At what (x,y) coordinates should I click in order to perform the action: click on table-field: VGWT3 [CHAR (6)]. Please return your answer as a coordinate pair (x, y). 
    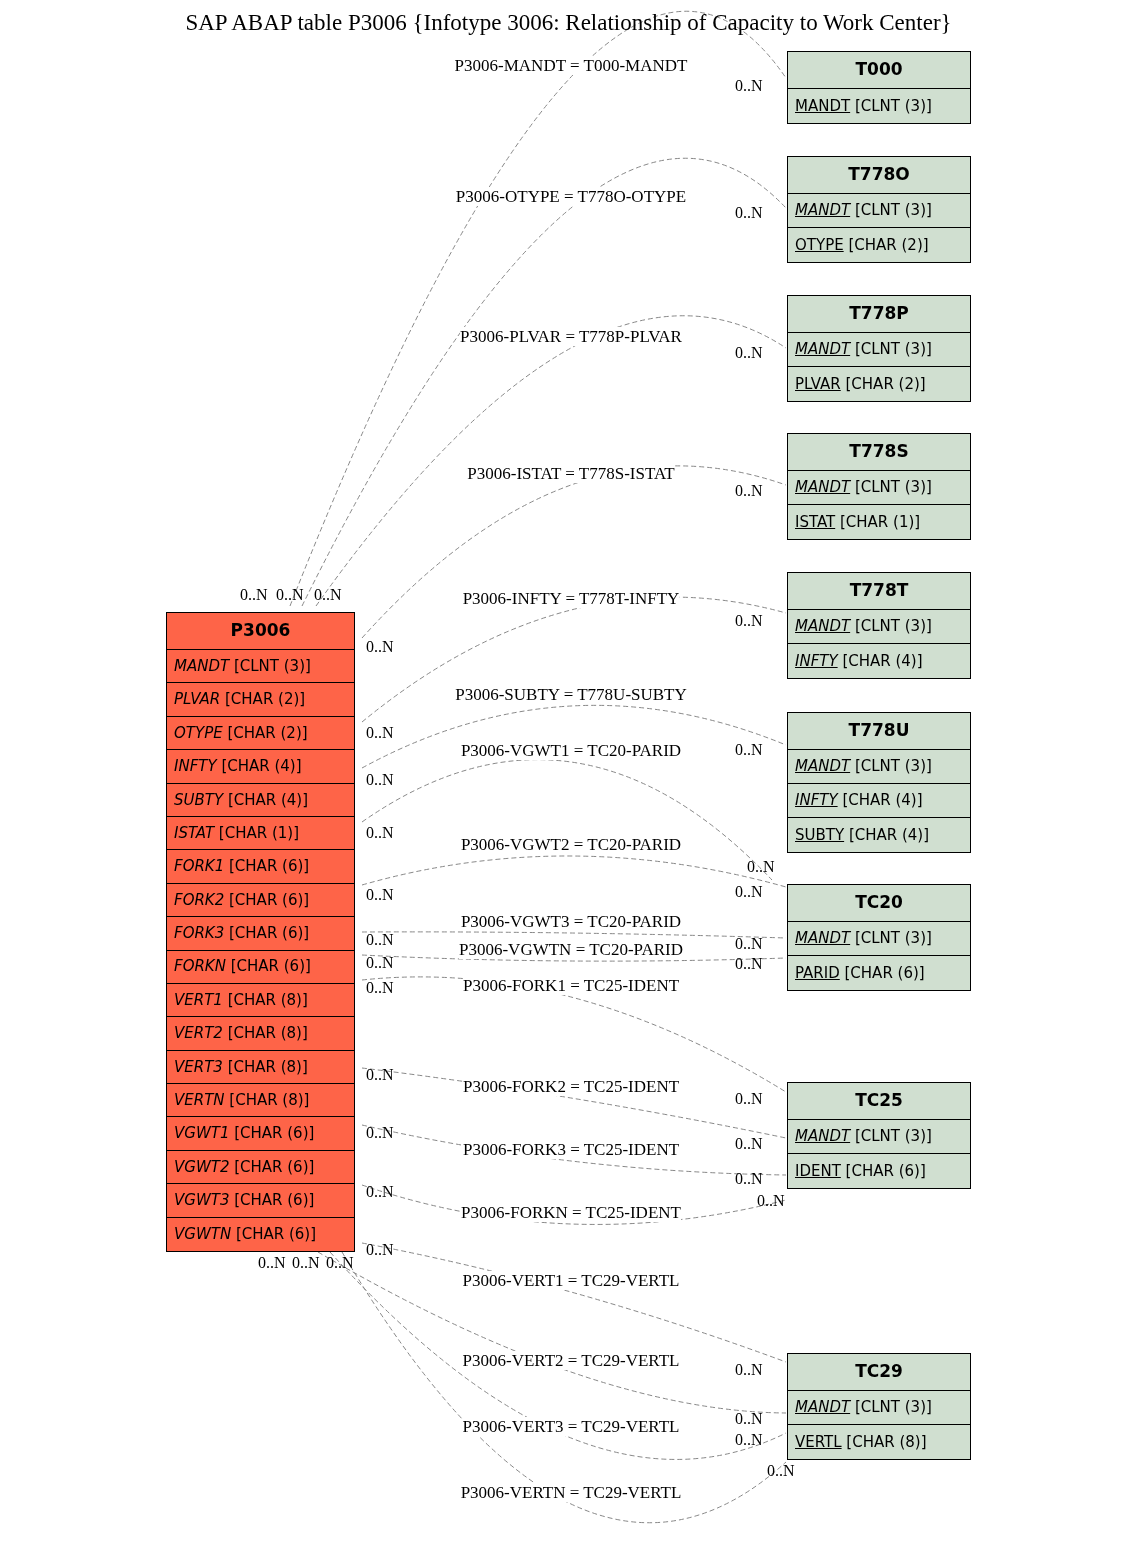
    Looking at the image, I should click on (260, 1201).